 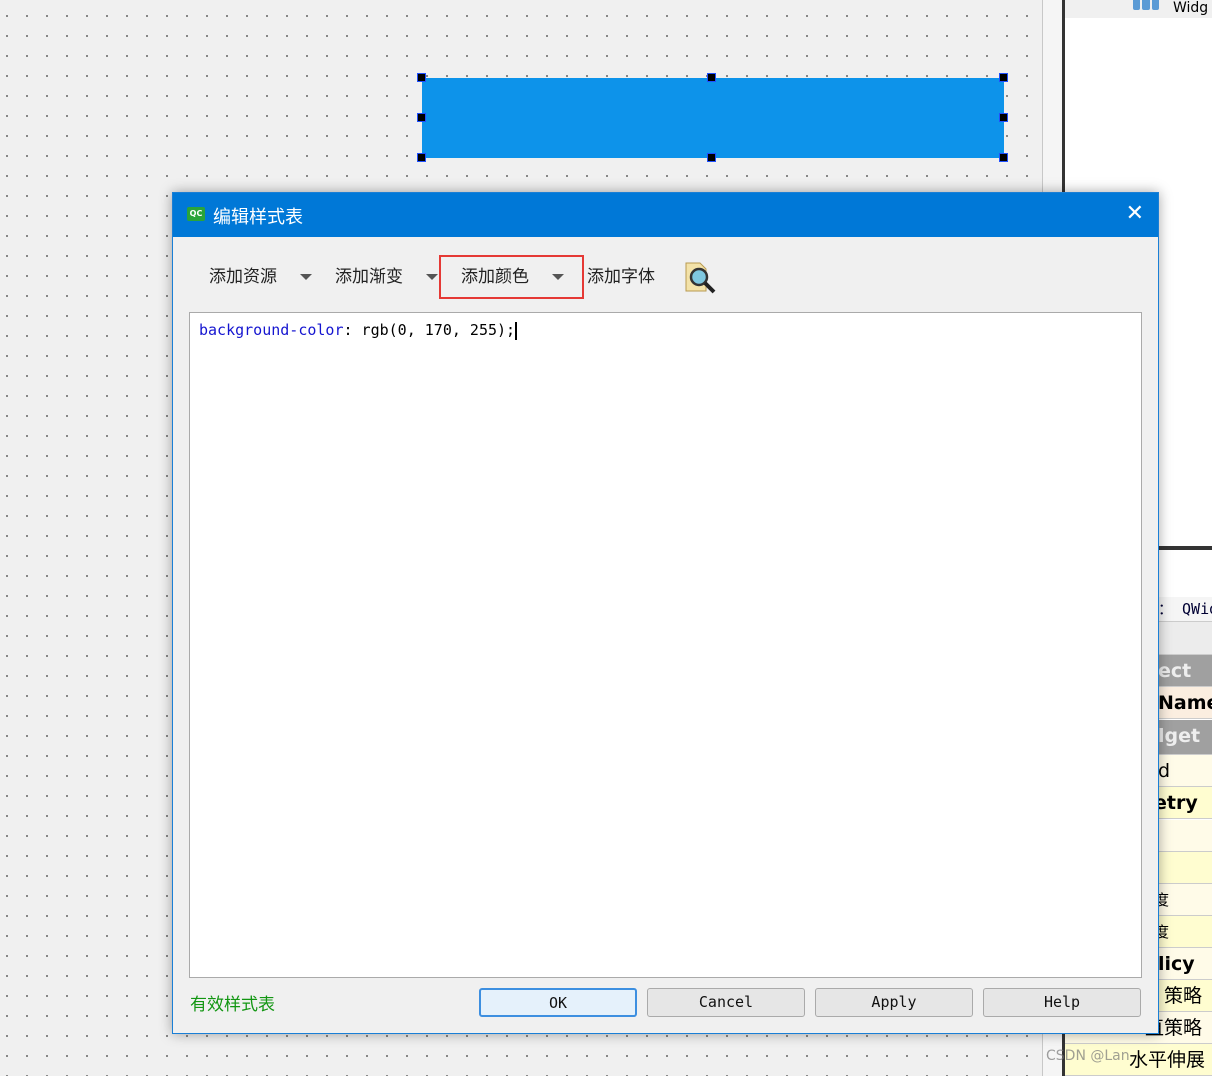 I want to click on css-value: : rgb(0, 170, 255);, so click(x=429, y=330).